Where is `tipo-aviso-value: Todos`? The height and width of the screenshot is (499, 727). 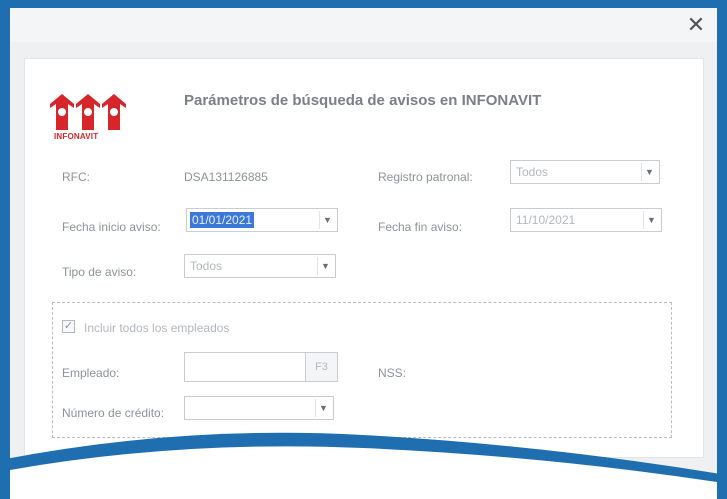
tipo-aviso-value: Todos is located at coordinates (206, 266).